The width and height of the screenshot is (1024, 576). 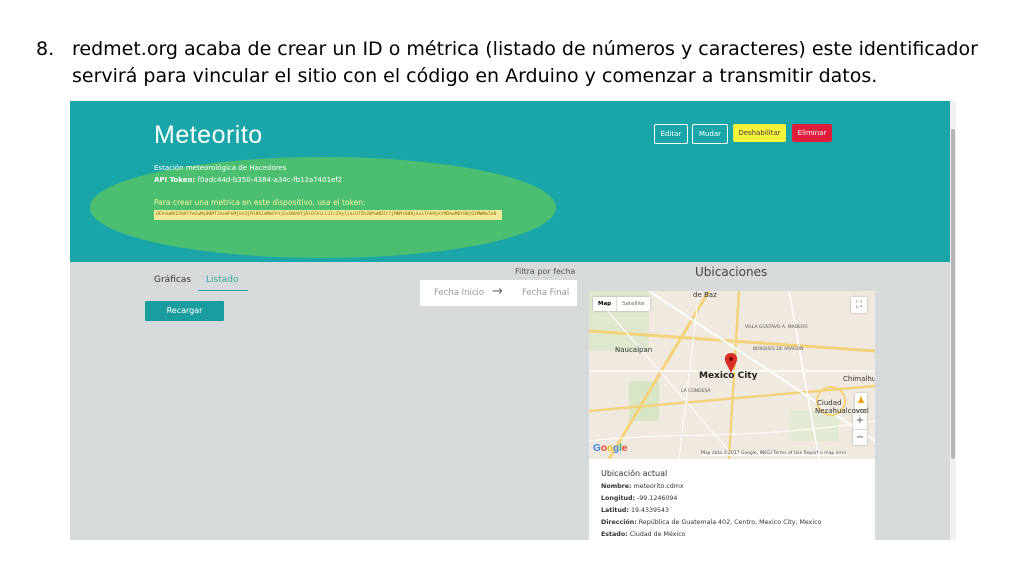 I want to click on edit-button: Editar, so click(x=671, y=134).